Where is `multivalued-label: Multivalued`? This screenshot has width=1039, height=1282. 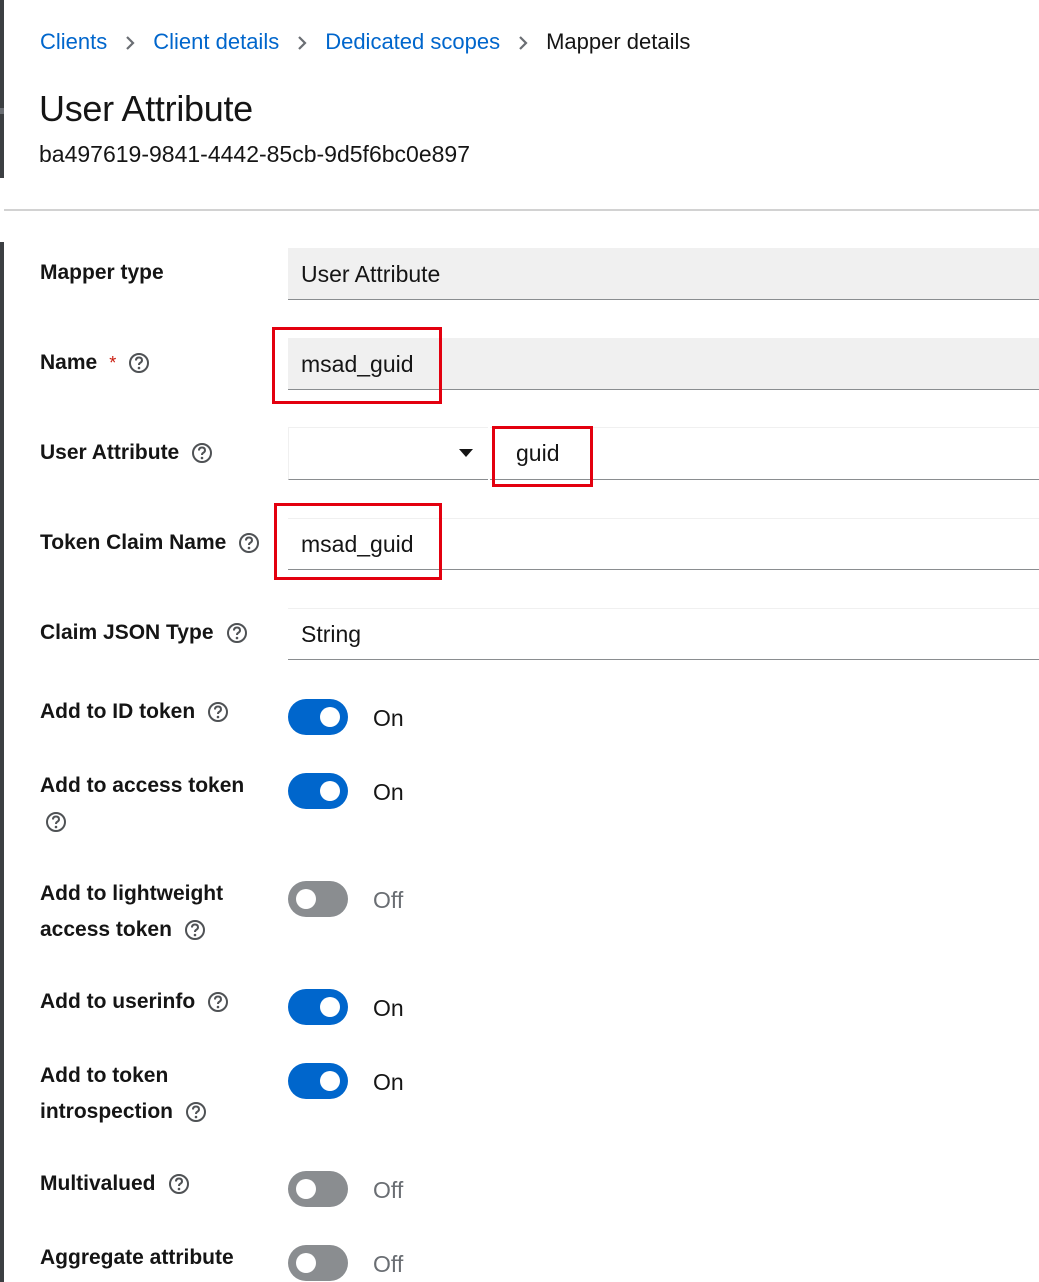 multivalued-label: Multivalued is located at coordinates (115, 1184).